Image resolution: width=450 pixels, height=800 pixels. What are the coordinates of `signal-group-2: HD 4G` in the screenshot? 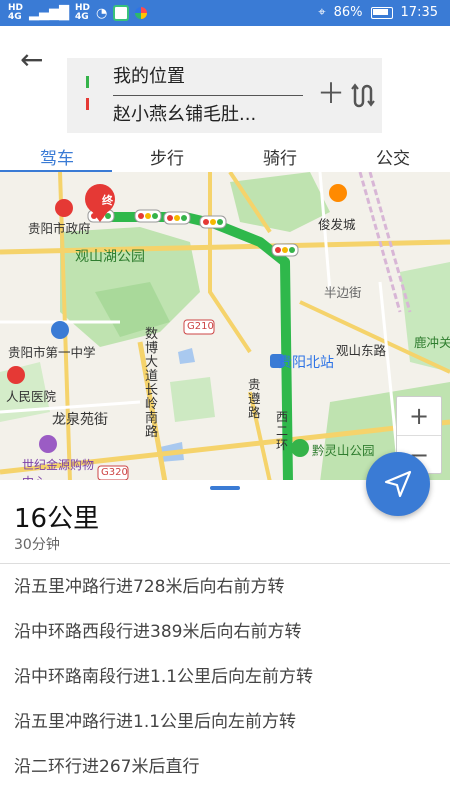 It's located at (82, 13).